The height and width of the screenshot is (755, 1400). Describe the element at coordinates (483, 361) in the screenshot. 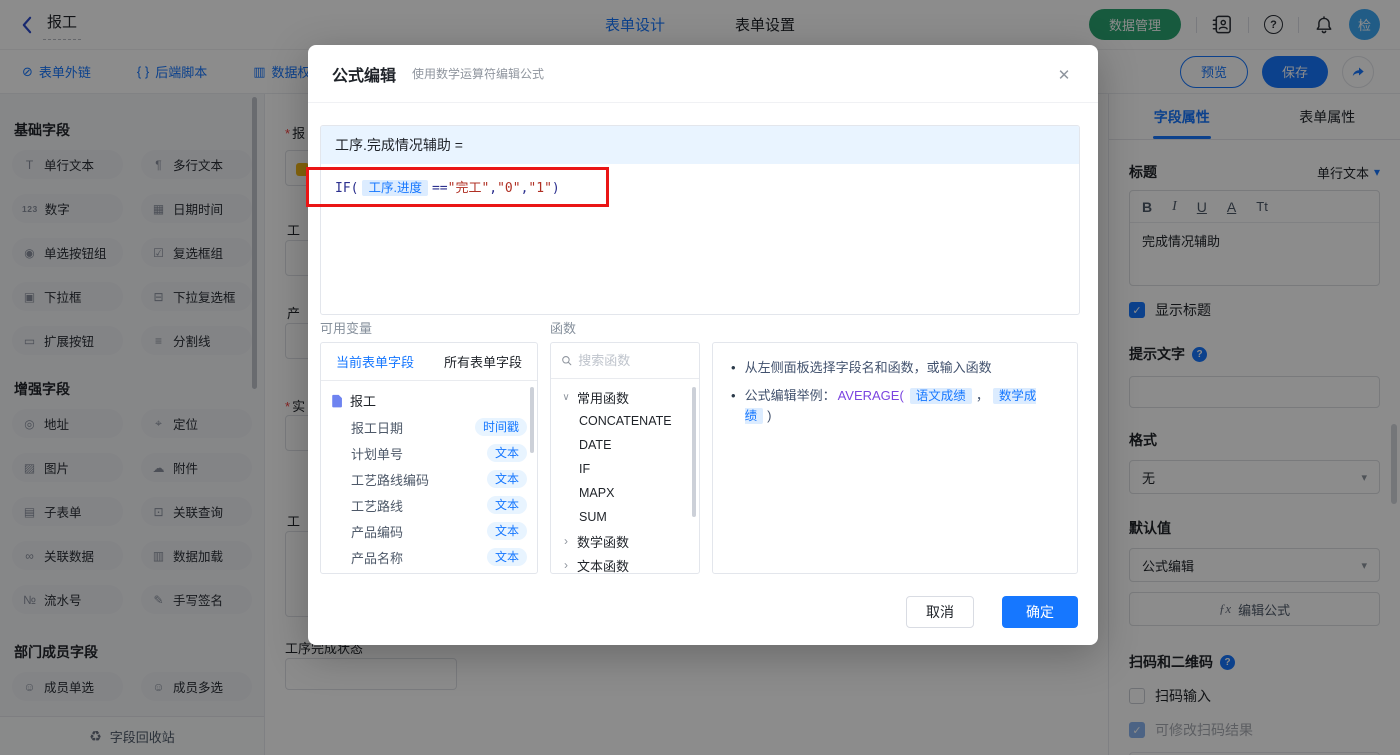

I see `tab-all-form-fields: 所有表单字段` at that location.